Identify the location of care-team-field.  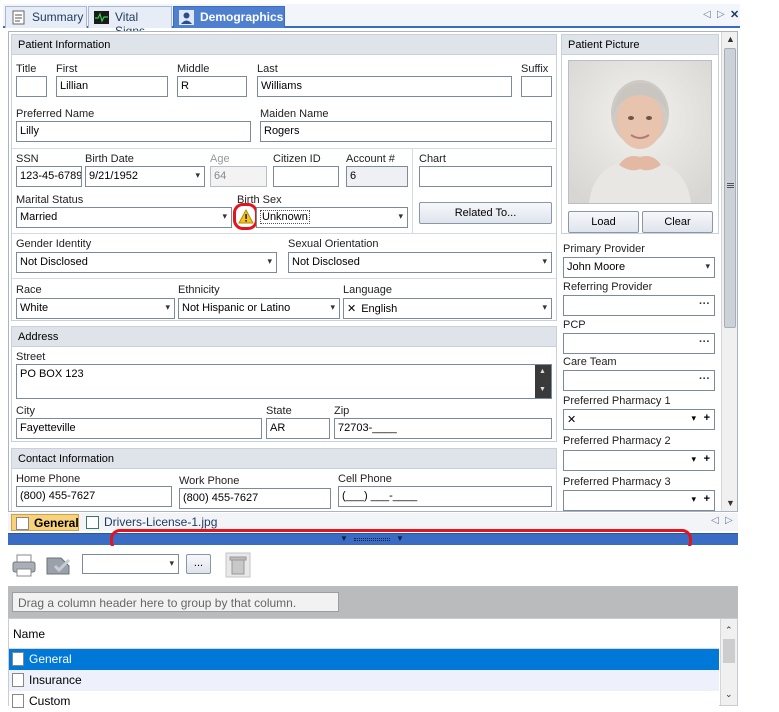
(639, 380).